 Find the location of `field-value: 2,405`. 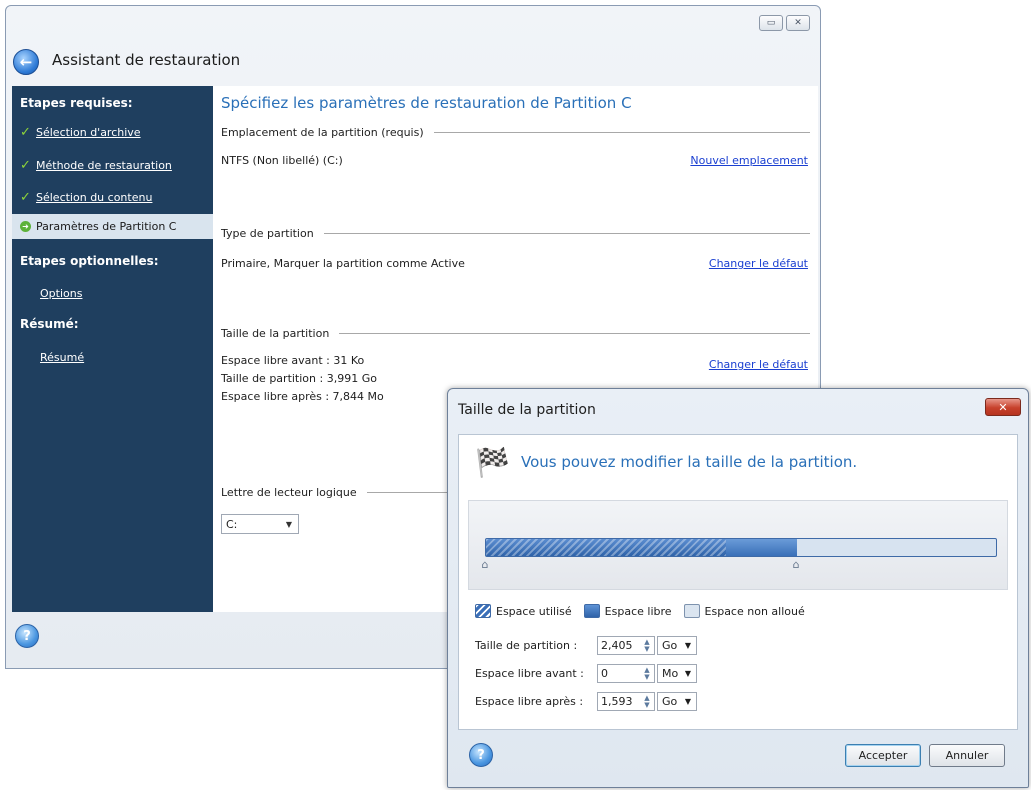

field-value: 2,405 is located at coordinates (617, 645).